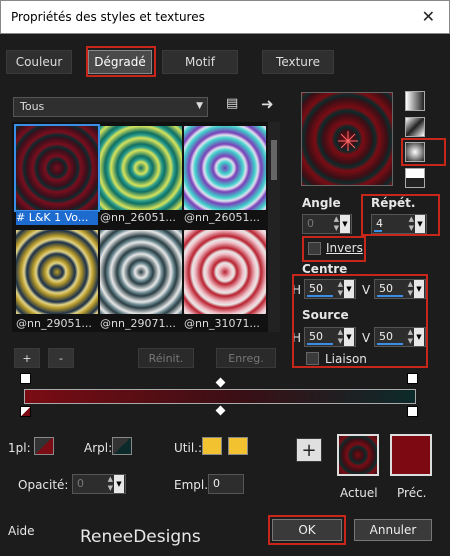  What do you see at coordinates (99, 484) in the screenshot?
I see `opacity-input: 0 ▲ ▼ ▼` at bounding box center [99, 484].